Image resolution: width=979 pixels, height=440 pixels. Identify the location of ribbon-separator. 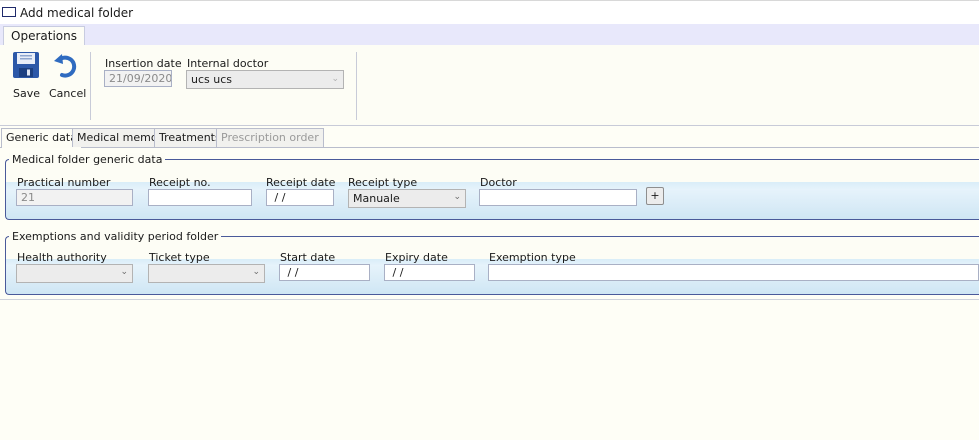
(90, 86).